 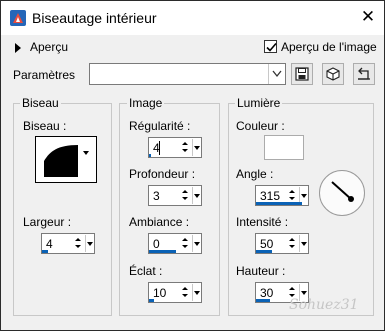 What do you see at coordinates (282, 195) in the screenshot?
I see `light-angle-spinbox: 315` at bounding box center [282, 195].